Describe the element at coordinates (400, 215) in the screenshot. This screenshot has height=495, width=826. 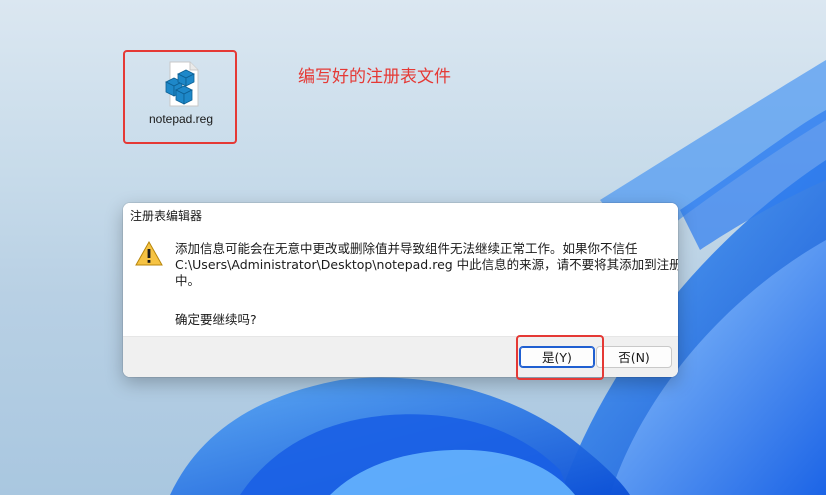
I see `dialog-titlebar: 注册表编辑器` at that location.